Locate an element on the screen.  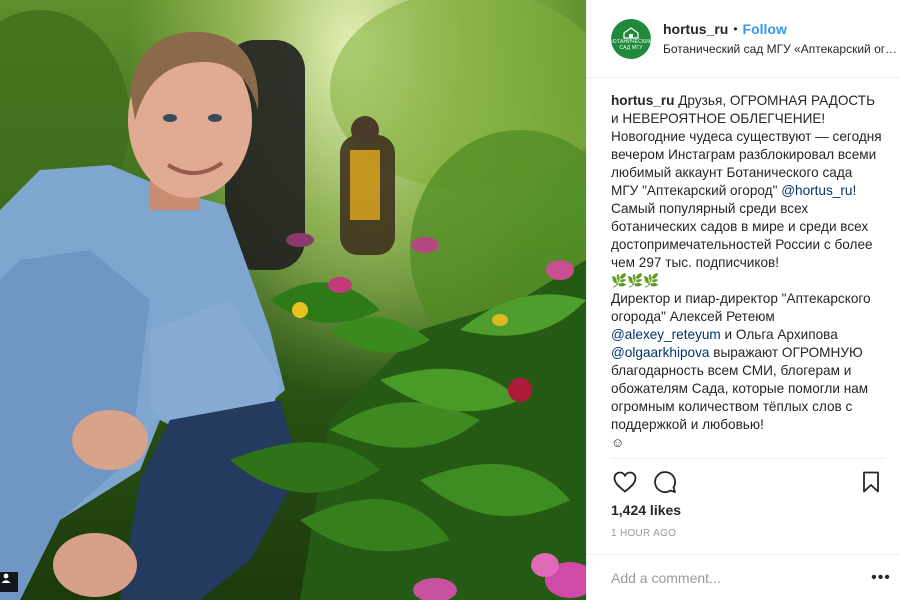
header-row: hortus_ru • Follow is located at coordinates (781, 29).